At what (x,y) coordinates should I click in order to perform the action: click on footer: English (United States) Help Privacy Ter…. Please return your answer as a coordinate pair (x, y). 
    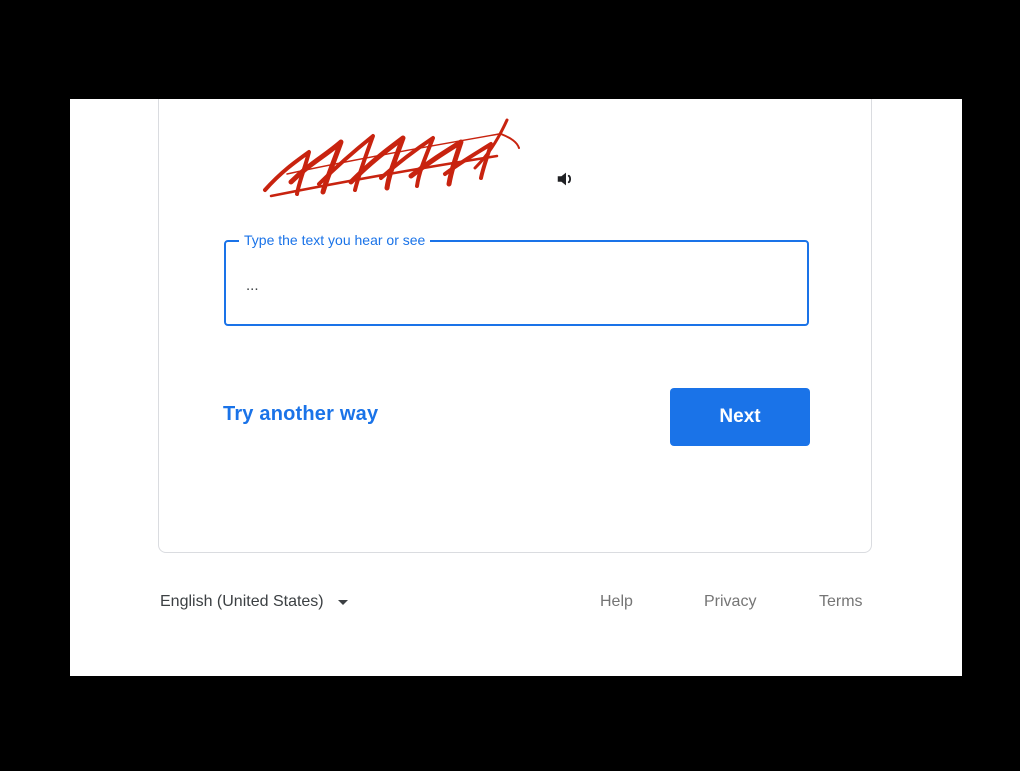
    Looking at the image, I should click on (517, 606).